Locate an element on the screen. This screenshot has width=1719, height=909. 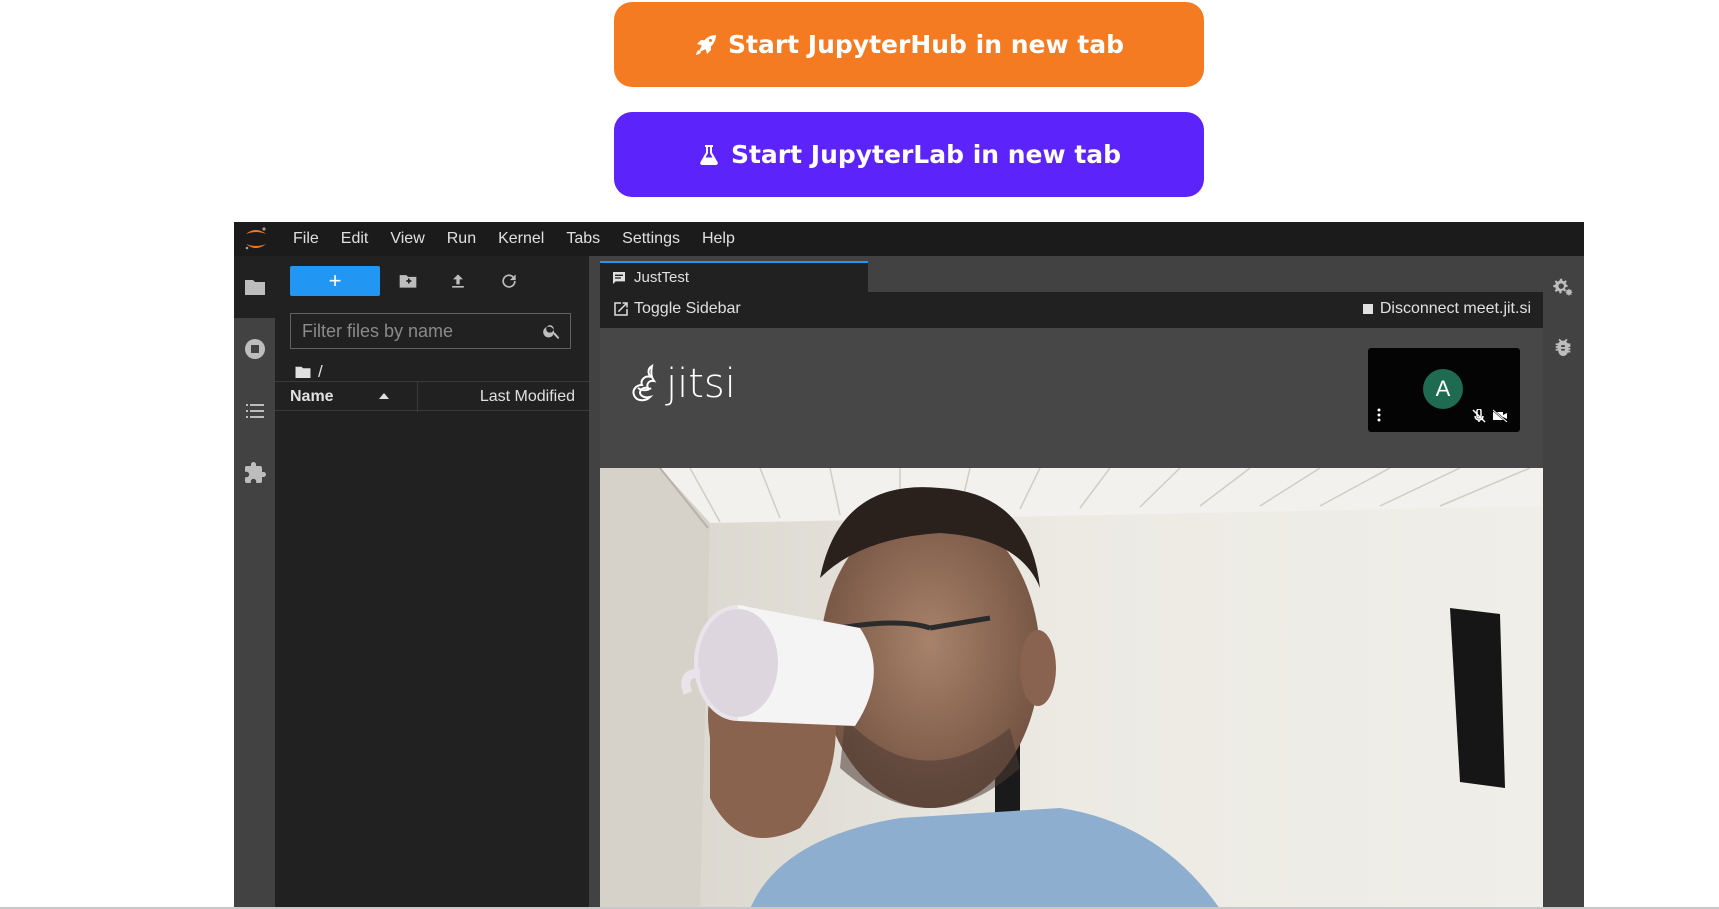
toggle-sidebar-button: Toggle Sidebar is located at coordinates (676, 309).